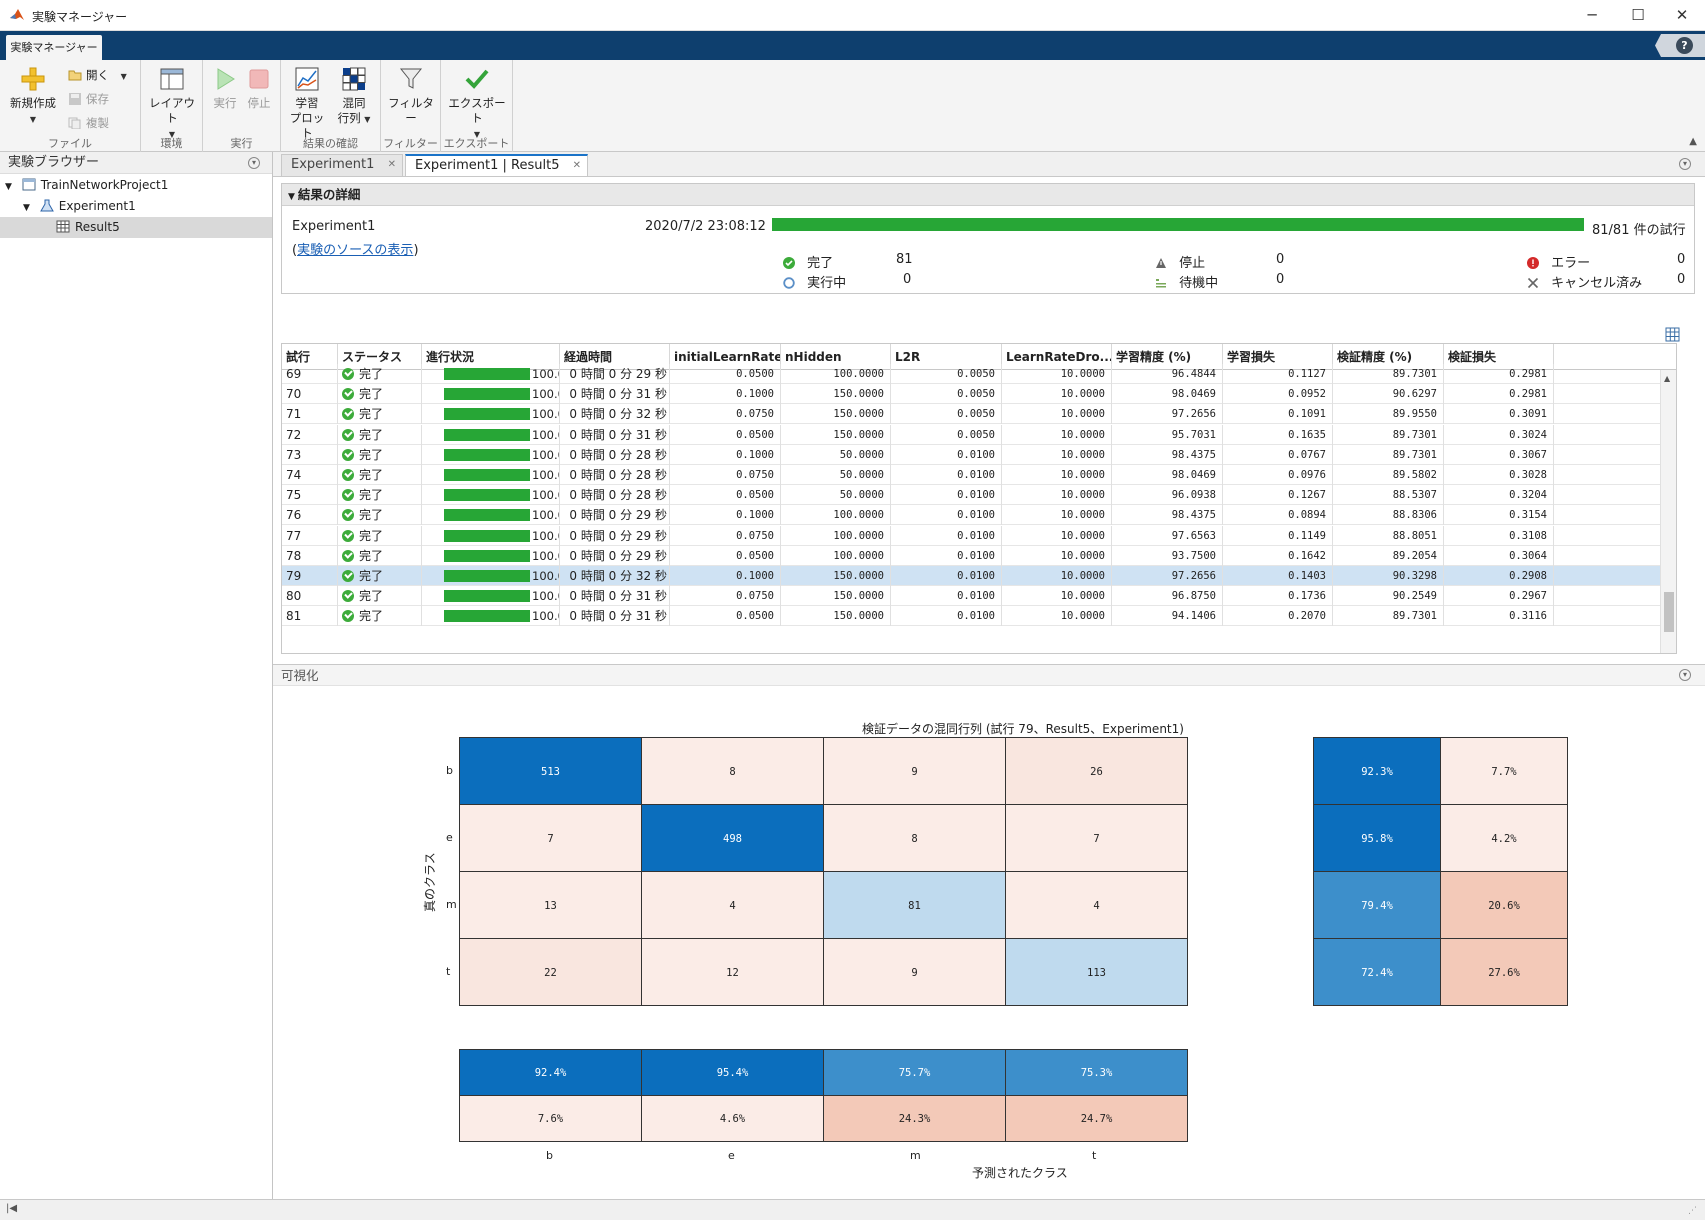 Image resolution: width=1705 pixels, height=1220 pixels. I want to click on queued-label: 待機中, so click(1199, 283).